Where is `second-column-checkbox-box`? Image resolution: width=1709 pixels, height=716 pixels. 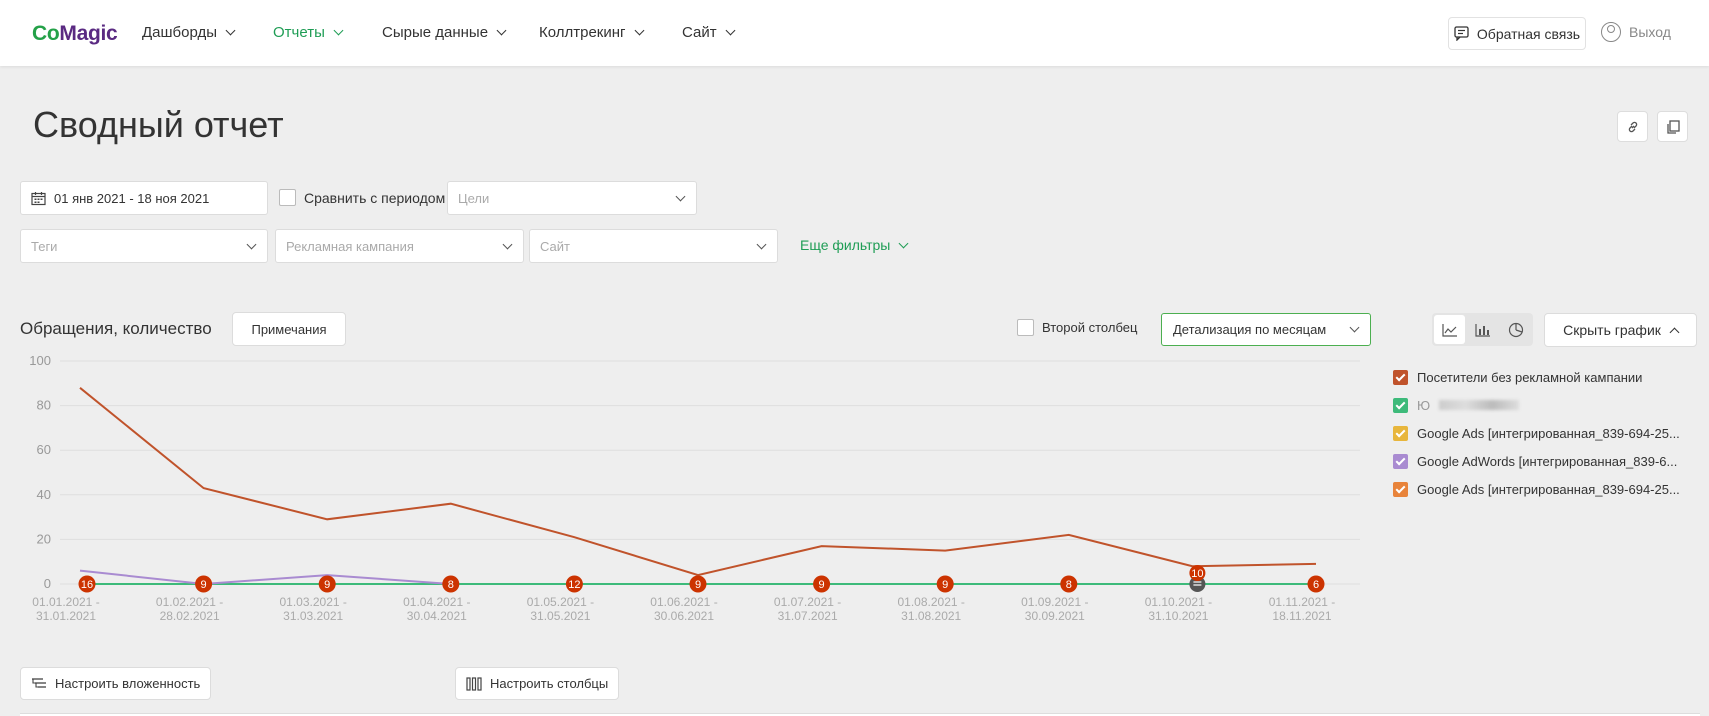 second-column-checkbox-box is located at coordinates (1025, 327).